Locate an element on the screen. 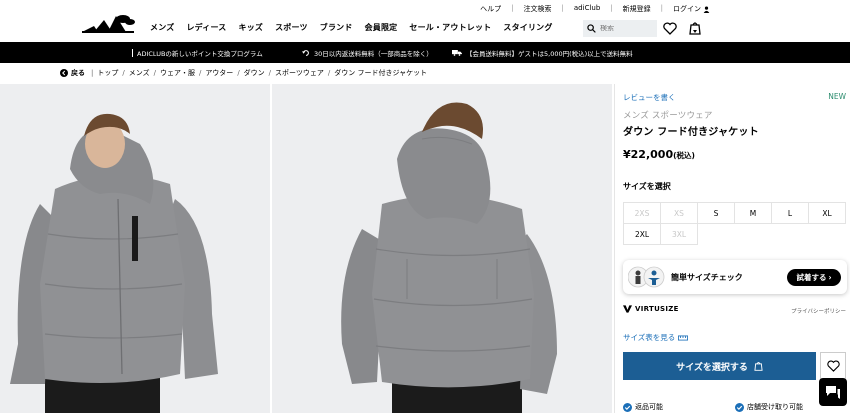 The height and width of the screenshot is (413, 850). pickup-info-label: 店舗受け取り可能 is located at coordinates (775, 407).